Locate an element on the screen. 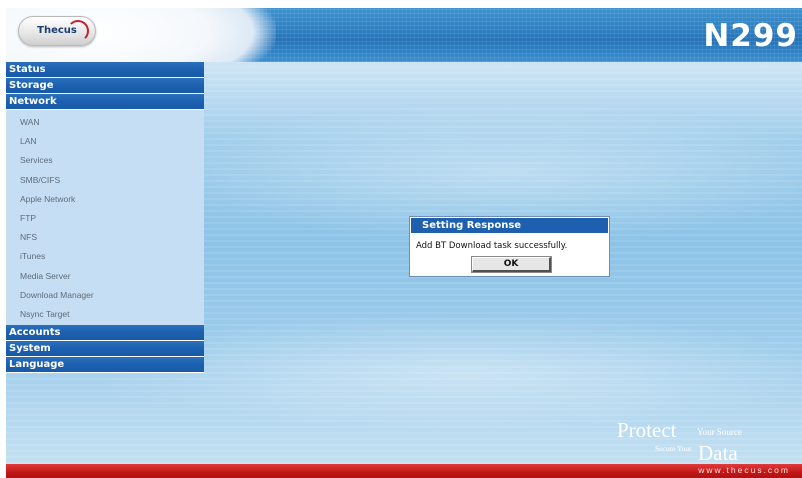 Image resolution: width=802 pixels, height=478 pixels. menu-item-ftp: FTP is located at coordinates (105, 218).